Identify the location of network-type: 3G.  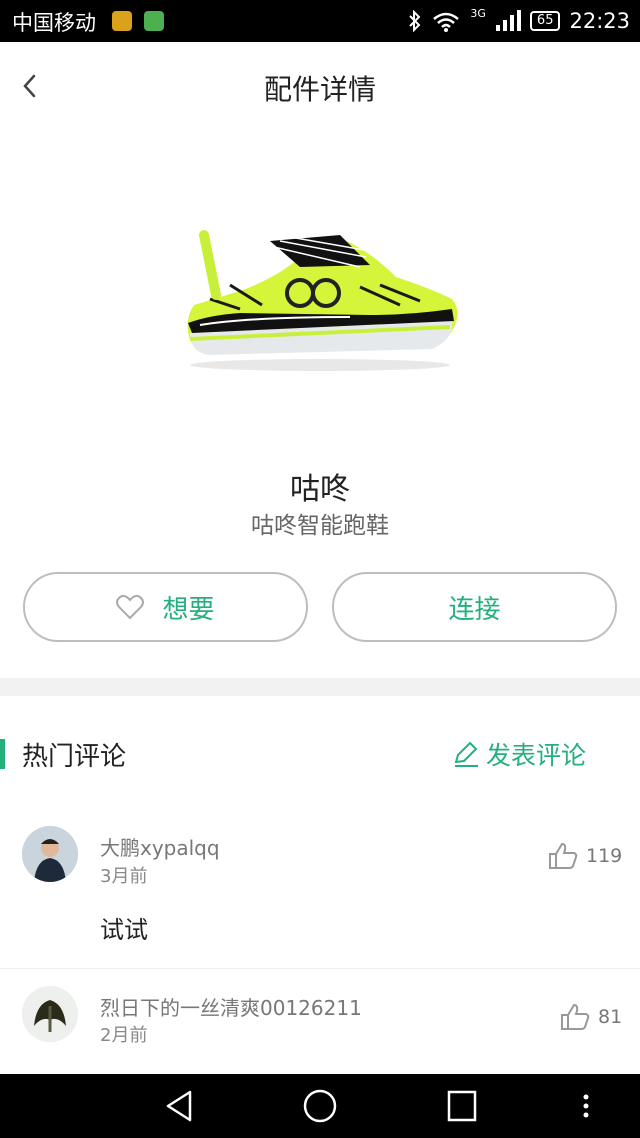
(478, 13).